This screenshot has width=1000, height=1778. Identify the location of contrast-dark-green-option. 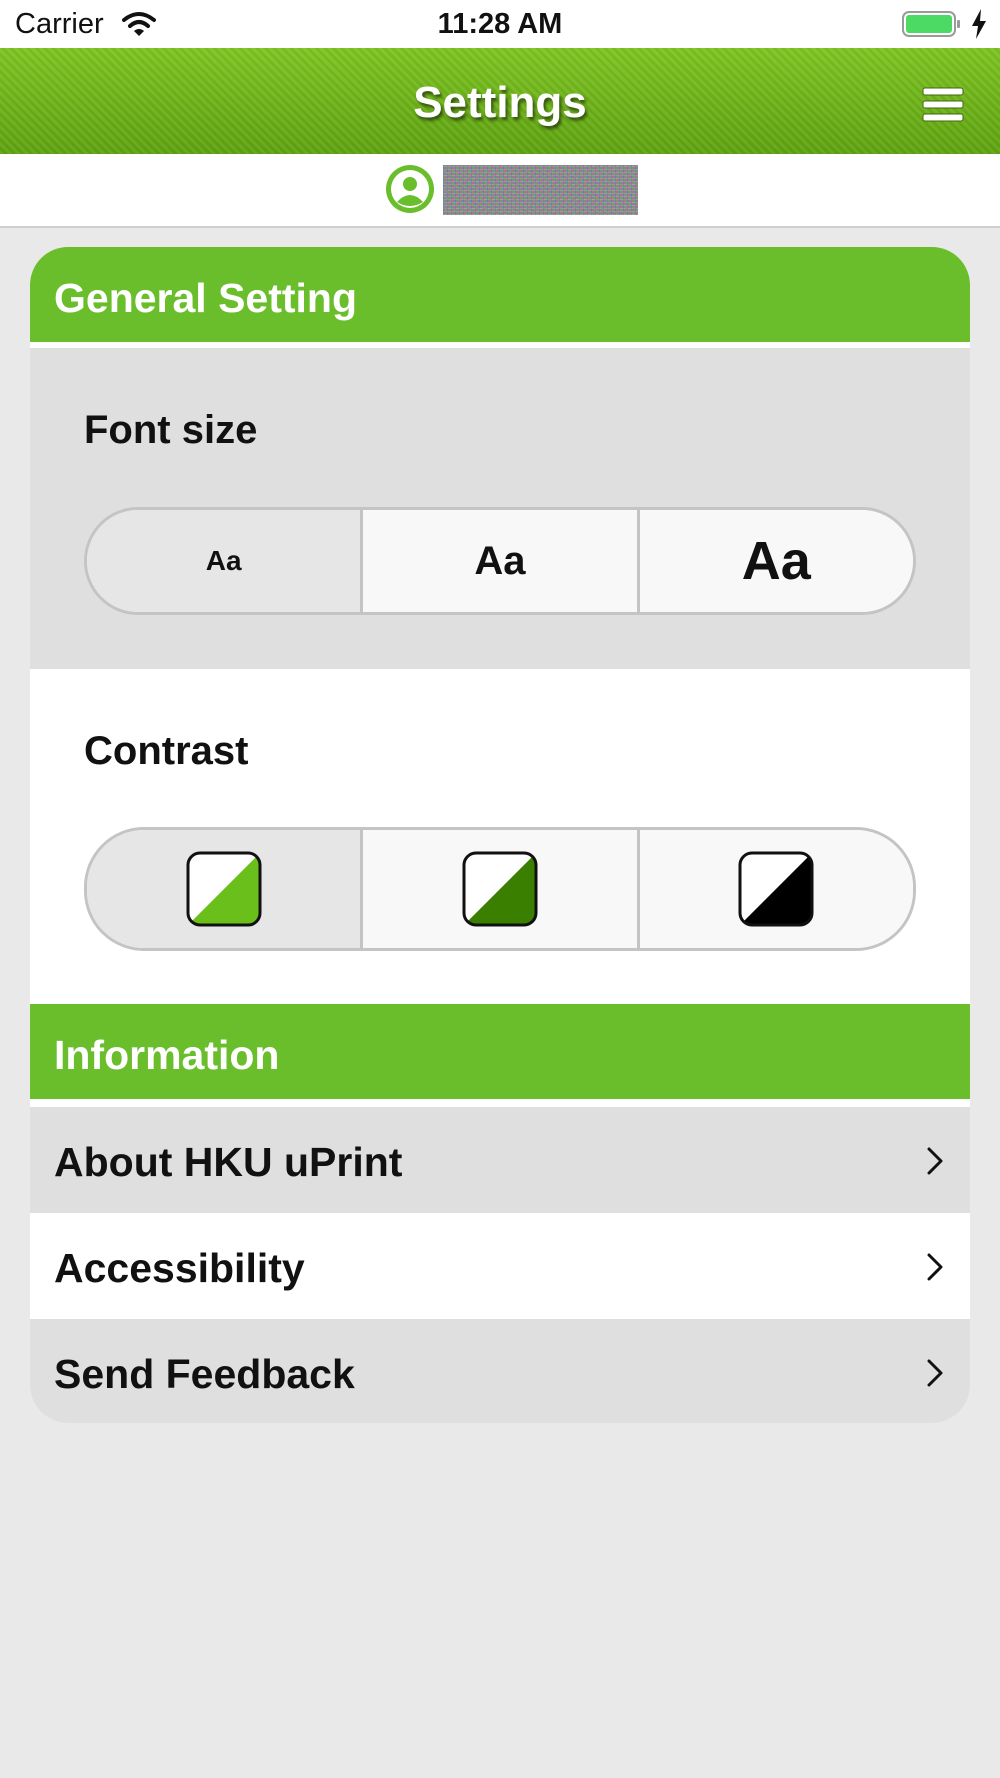
(501, 889).